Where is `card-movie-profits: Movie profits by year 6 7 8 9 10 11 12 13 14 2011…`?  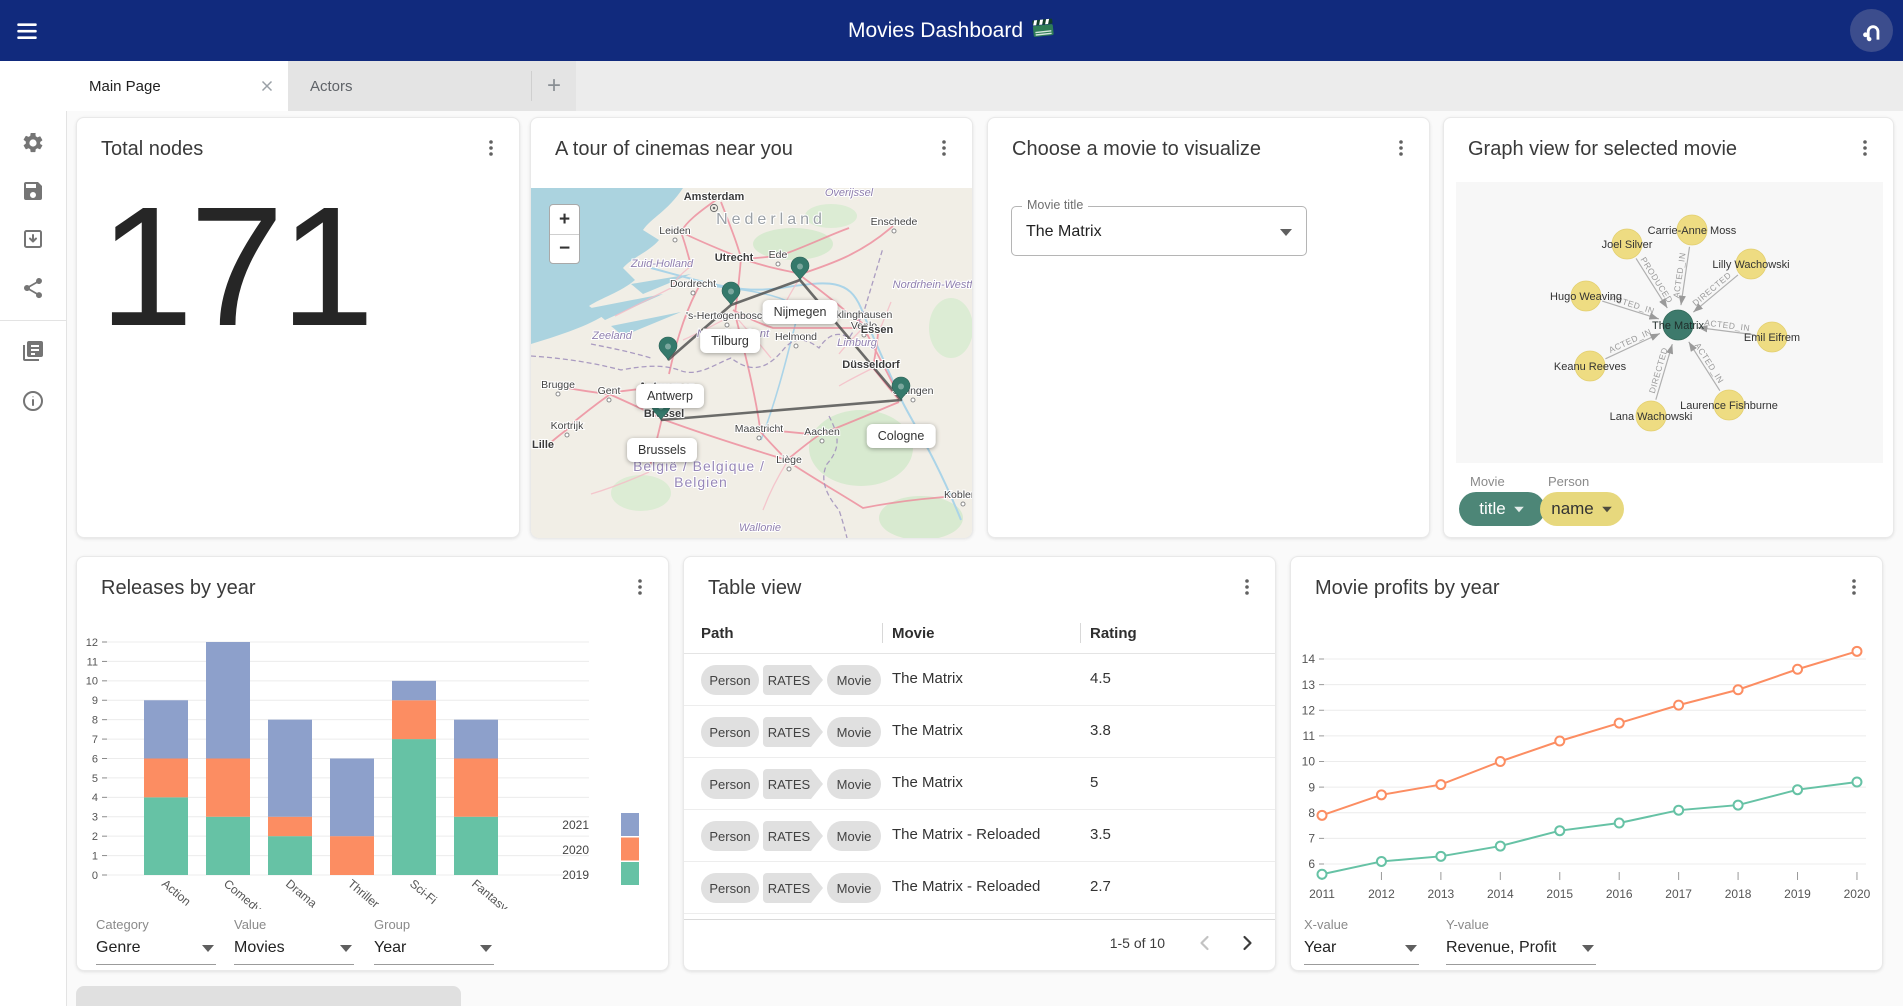 card-movie-profits: Movie profits by year 6 7 8 9 10 11 12 13 14 2011… is located at coordinates (1586, 763).